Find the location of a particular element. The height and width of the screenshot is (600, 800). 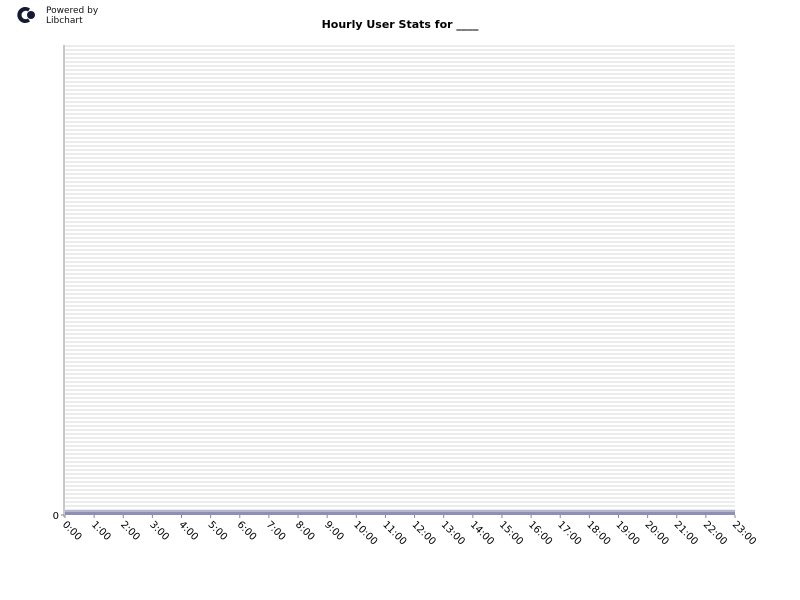

x-tick-label: 10:00 is located at coordinates (365, 533).